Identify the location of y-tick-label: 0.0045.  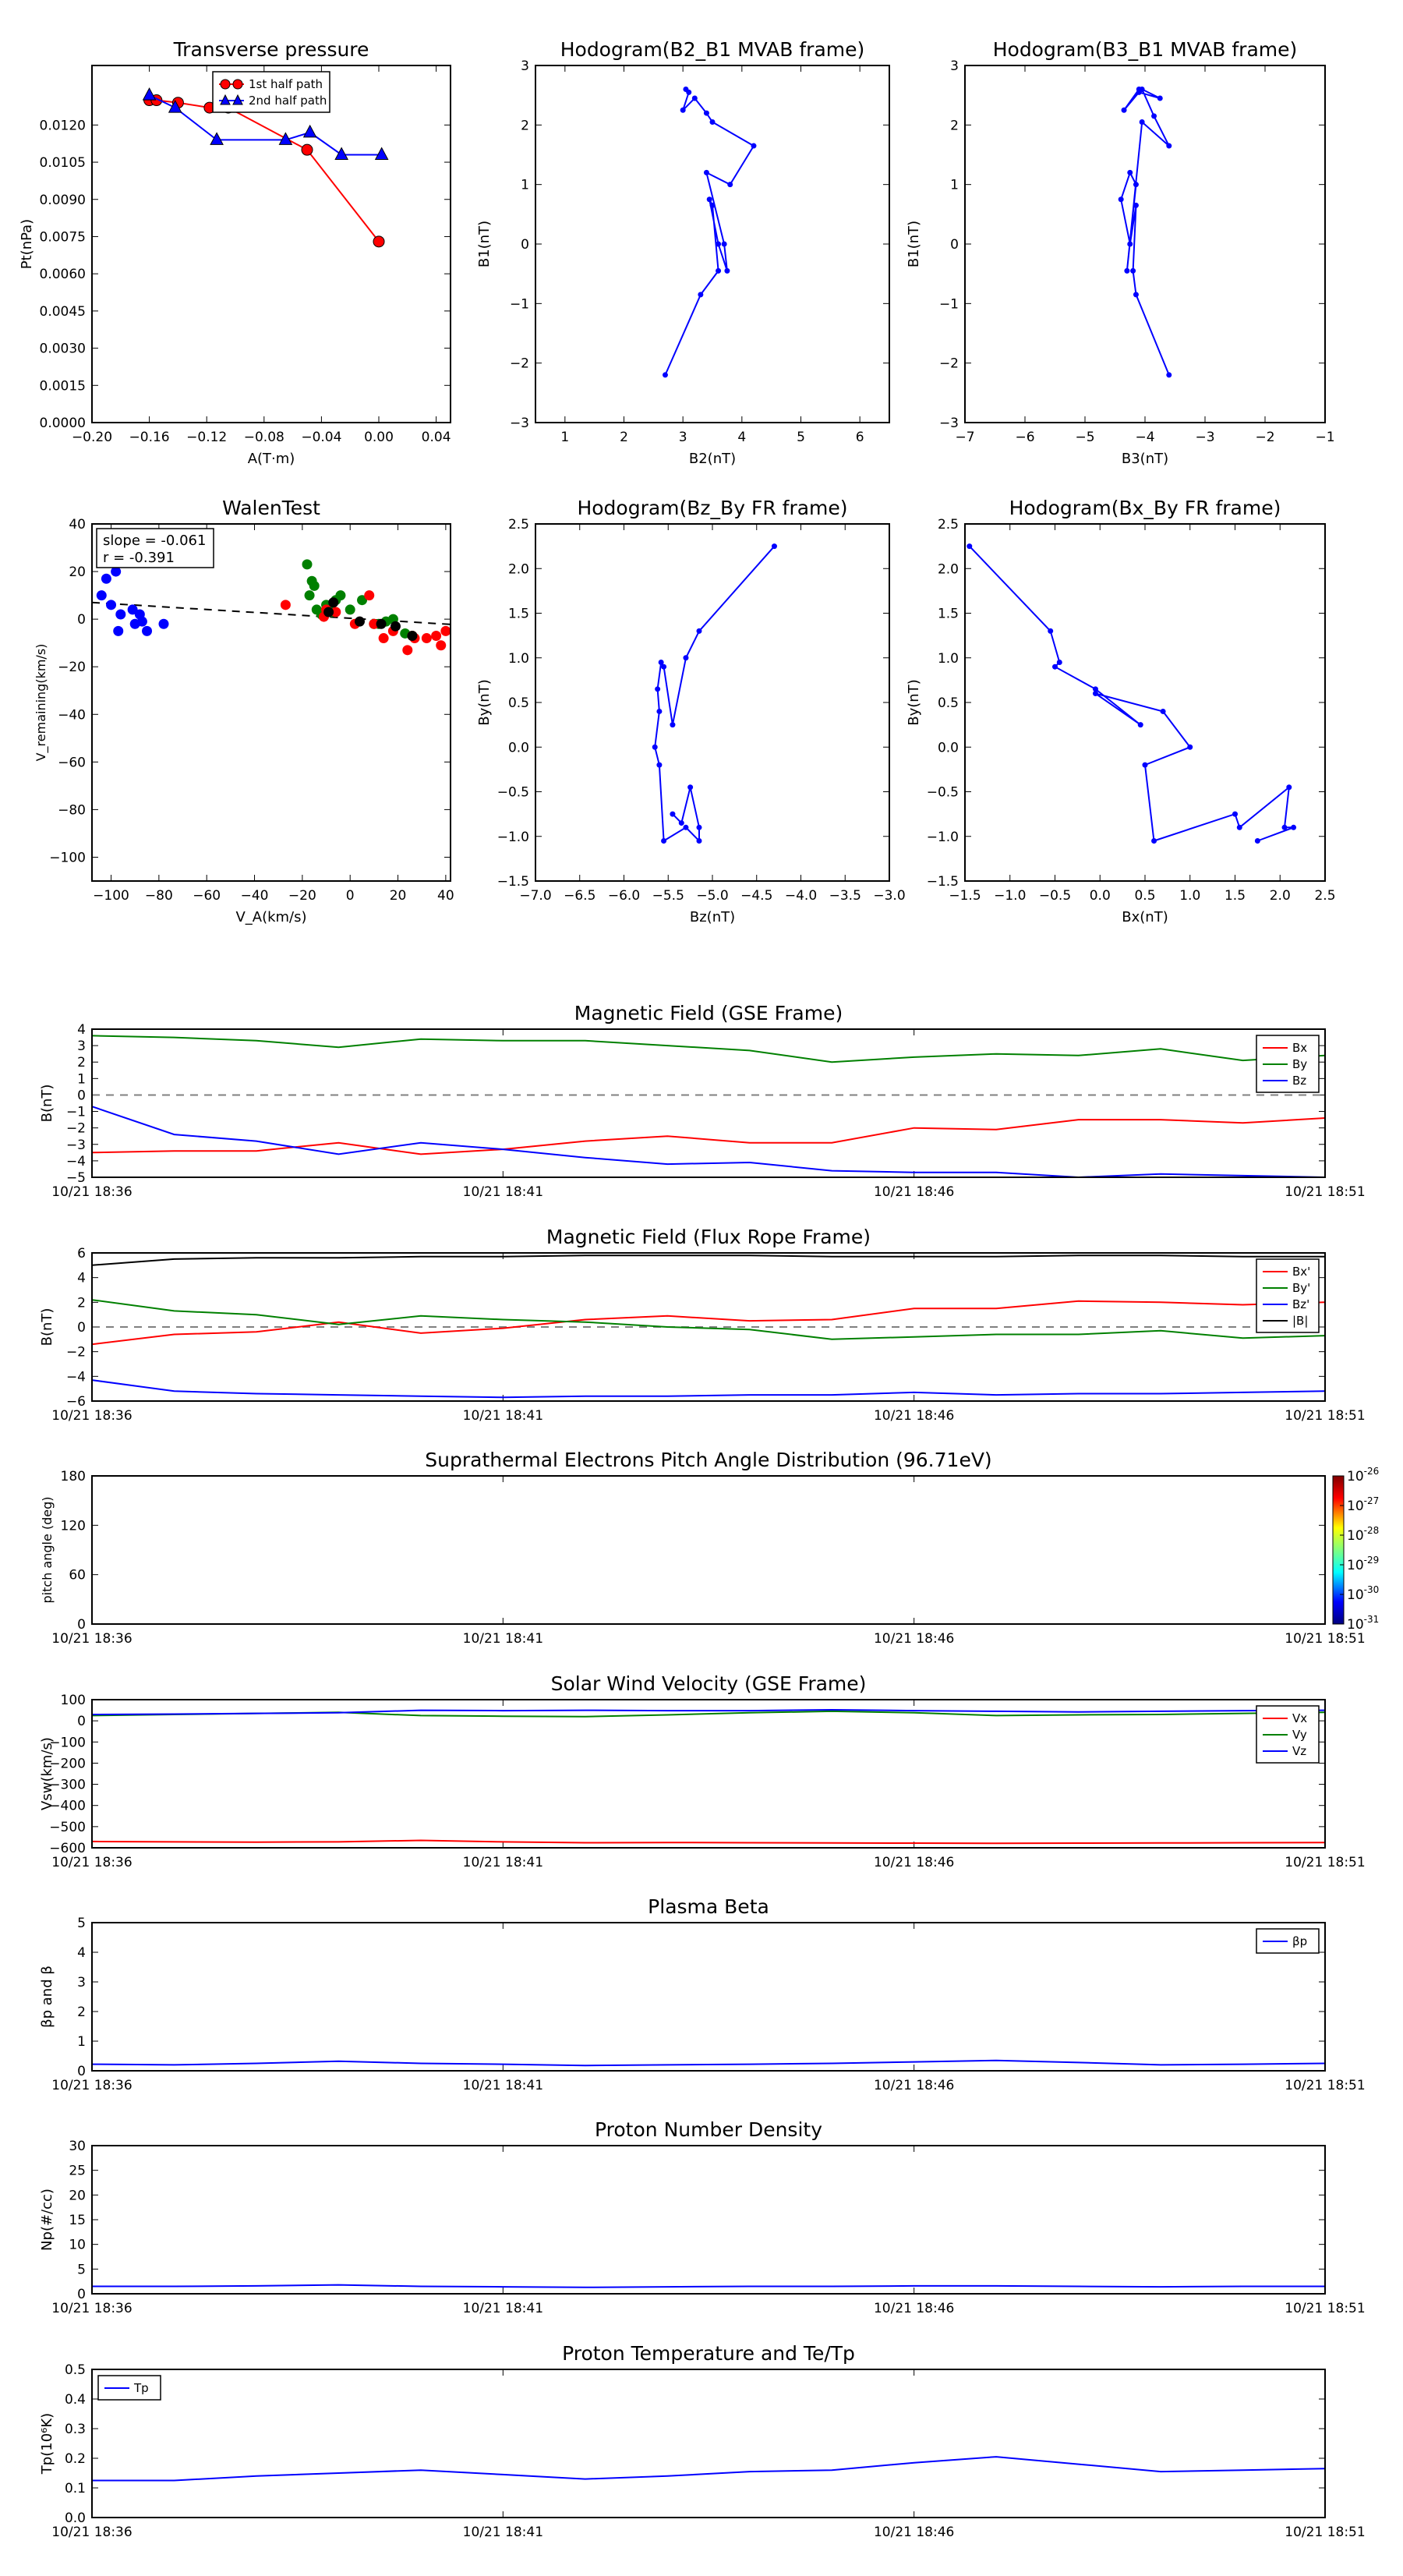
(63, 312).